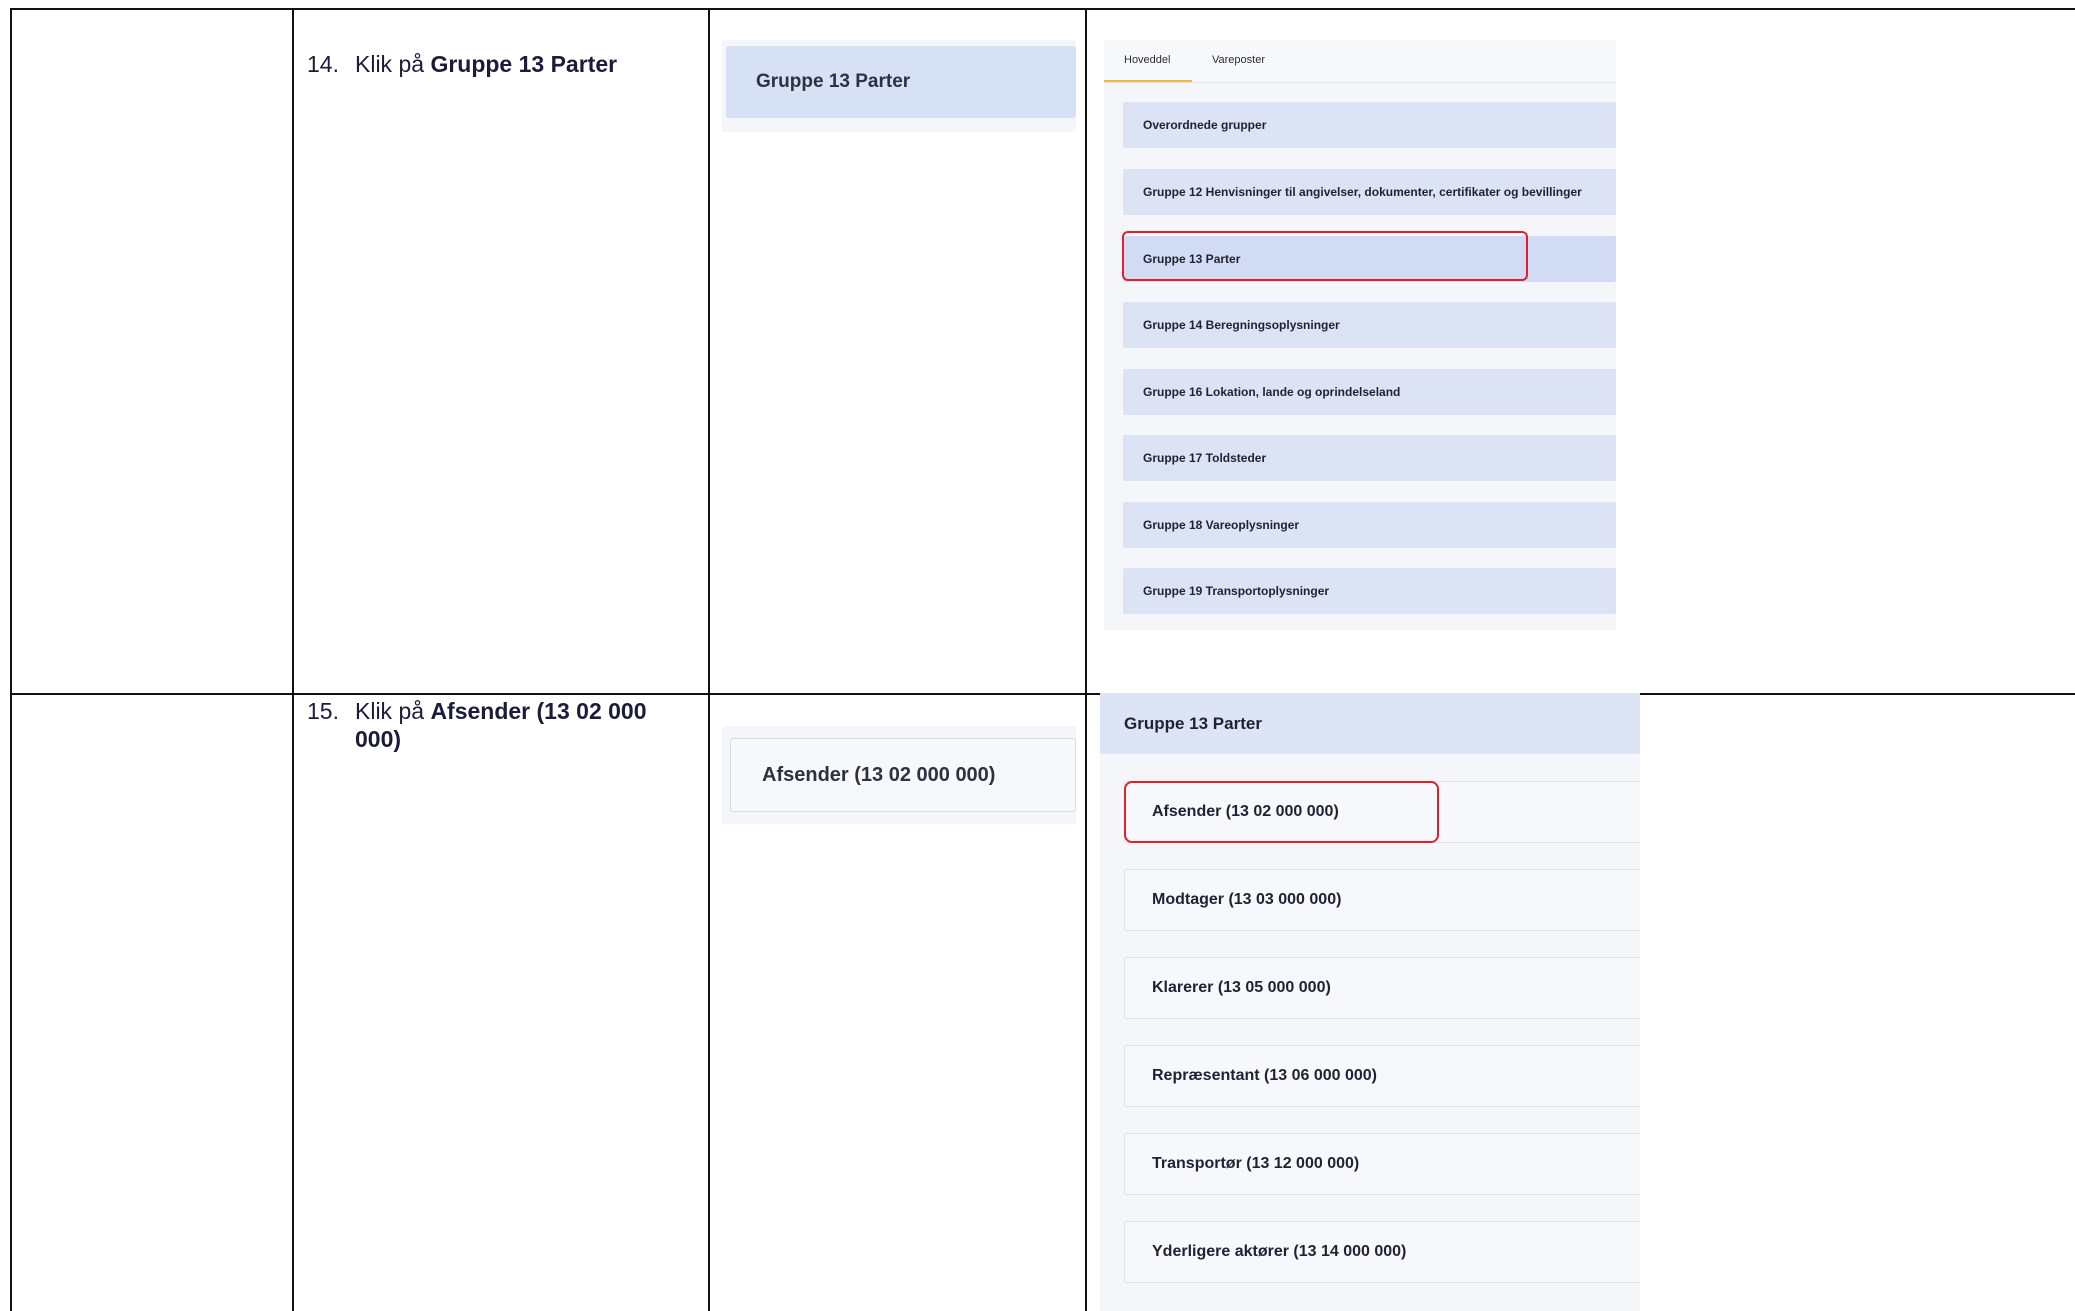  Describe the element at coordinates (1382, 900) in the screenshot. I see `party-modtager: Modtager (13 03 000 000)` at that location.